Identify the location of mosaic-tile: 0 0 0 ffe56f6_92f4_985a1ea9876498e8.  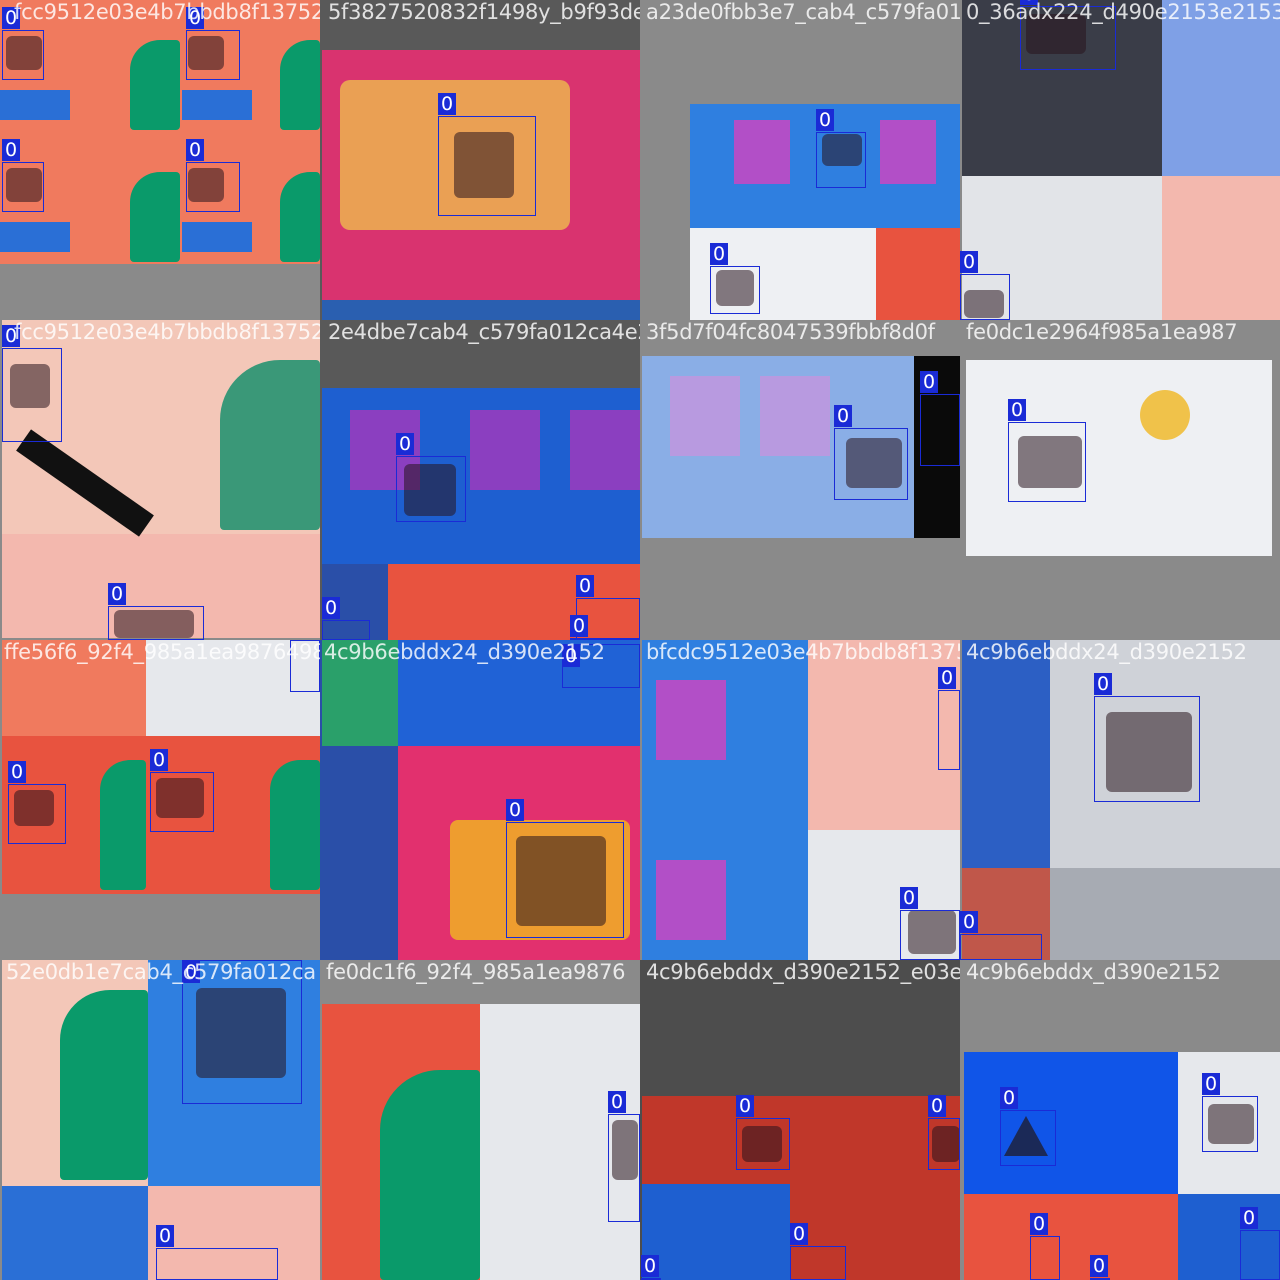
(160, 800).